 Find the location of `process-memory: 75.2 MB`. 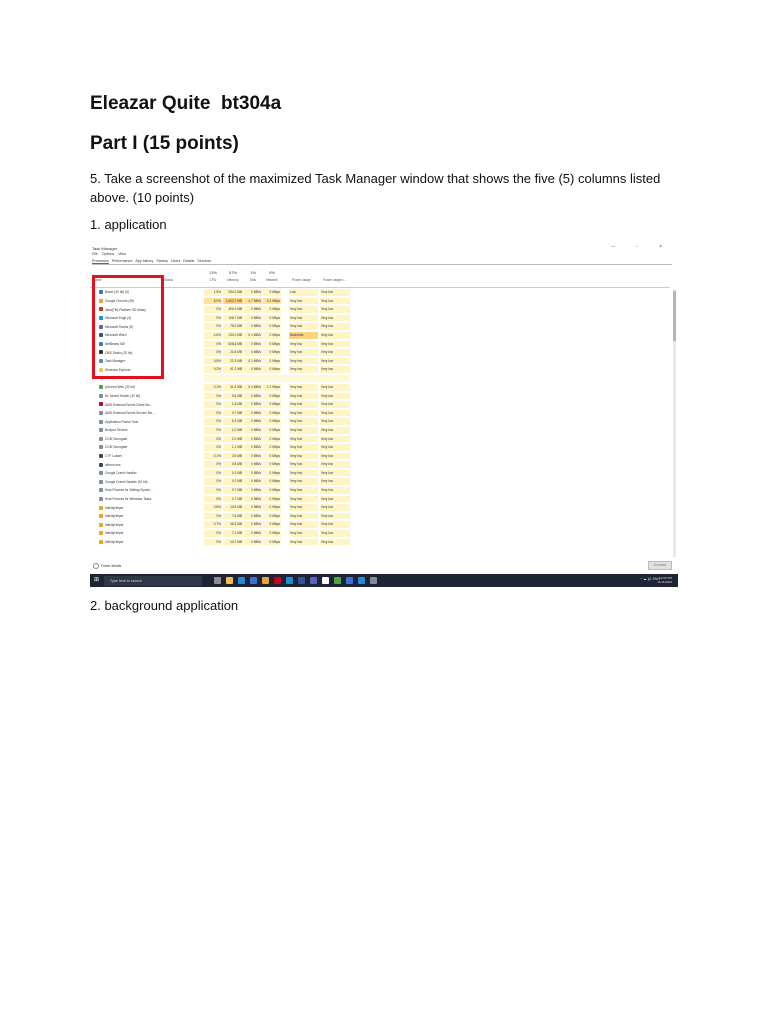

process-memory: 75.2 MB is located at coordinates (233, 326).